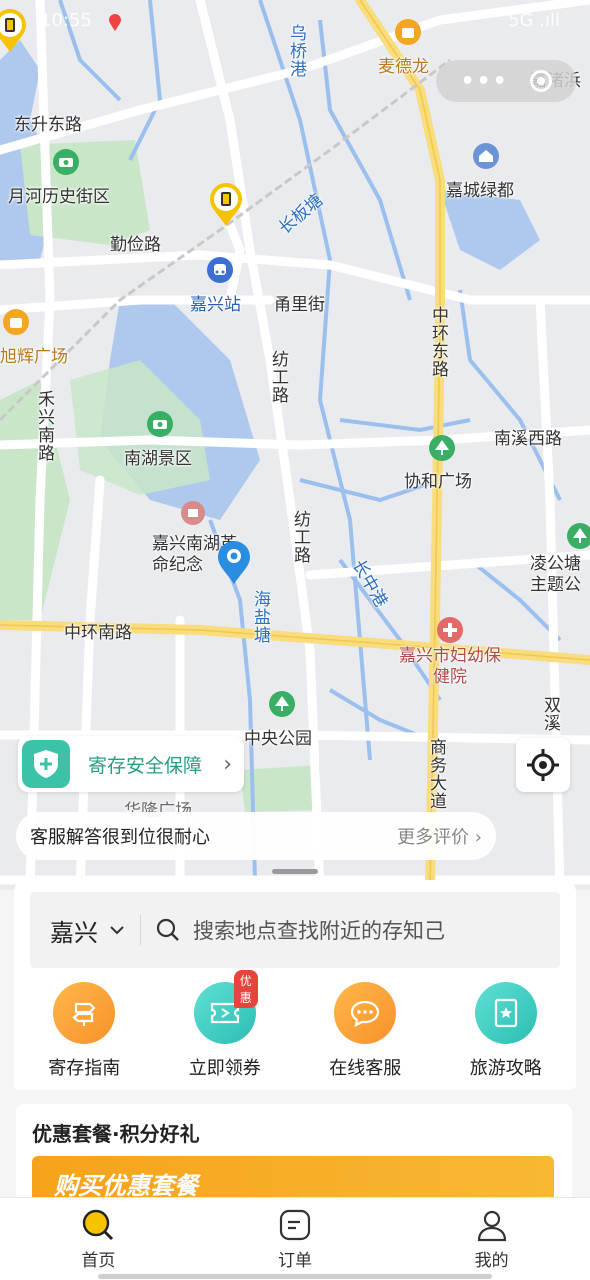 The height and width of the screenshot is (1280, 590). I want to click on quick-action-get-coupon: 优惠 立即领券, so click(225, 1025).